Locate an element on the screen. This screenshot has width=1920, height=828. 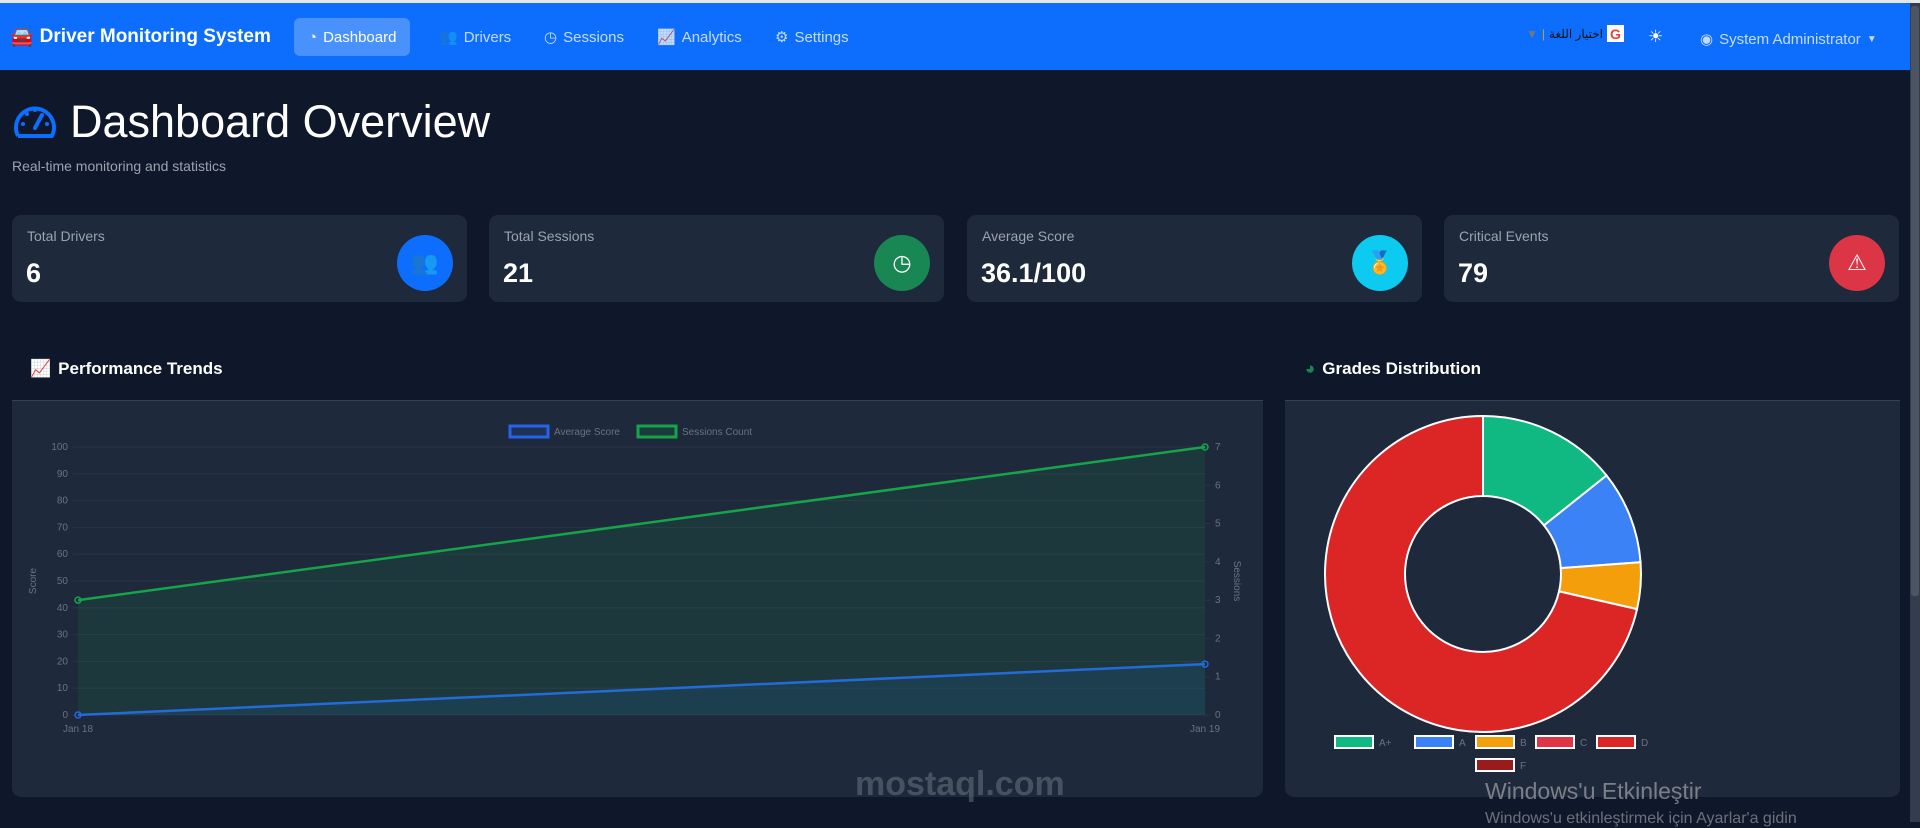
stat-label: Average Score is located at coordinates (1028, 236).